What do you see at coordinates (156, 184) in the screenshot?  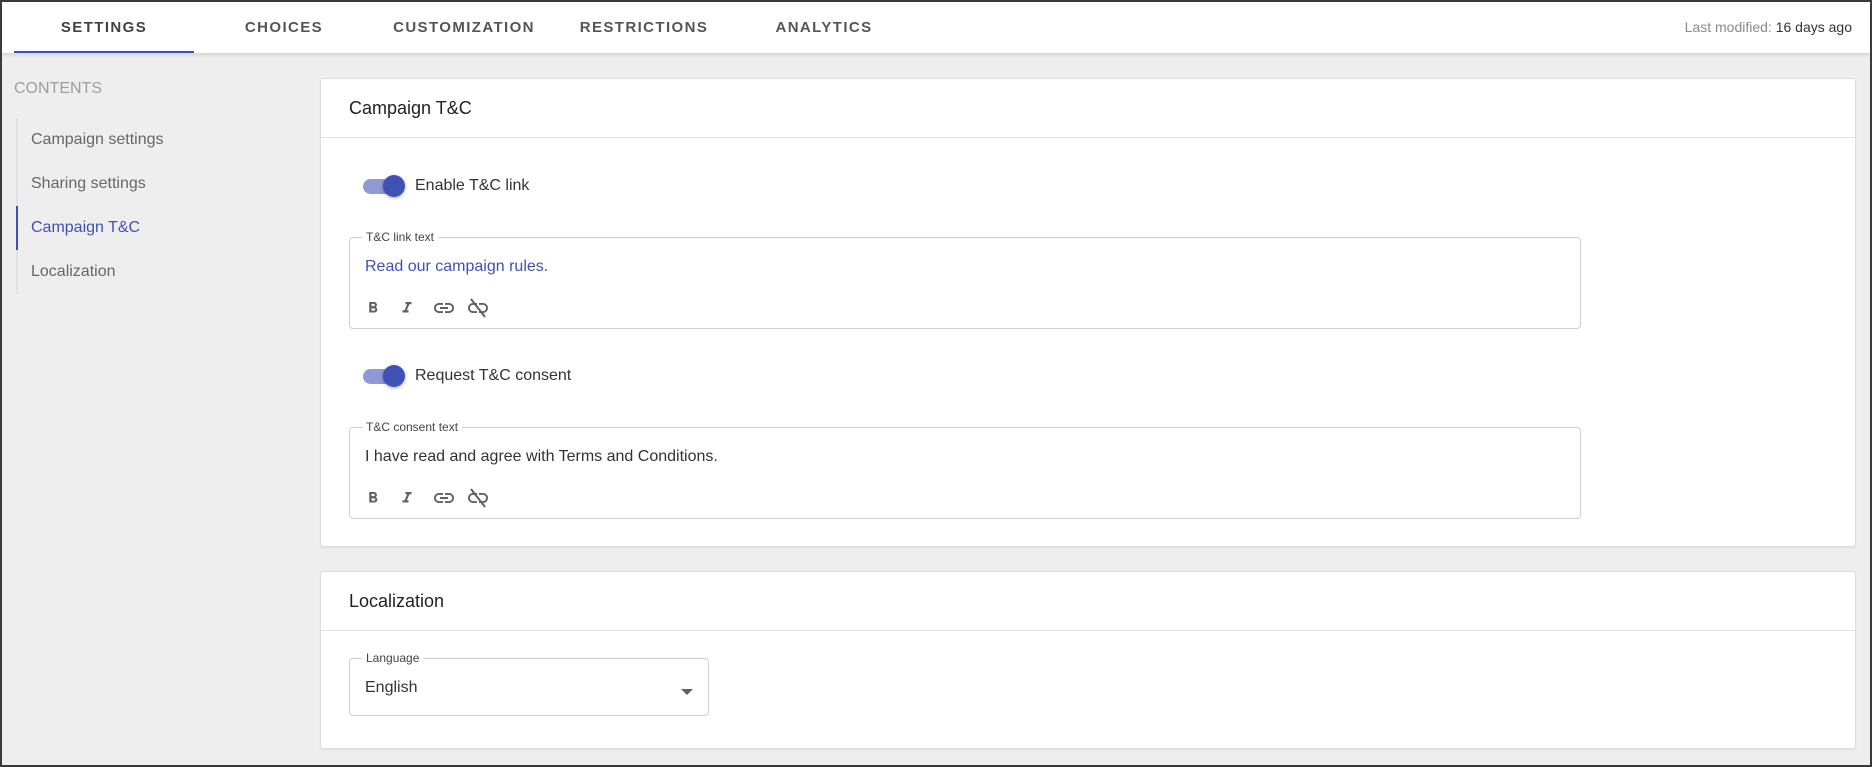 I see `sidebar-item-sharing-settings: Sharing settings` at bounding box center [156, 184].